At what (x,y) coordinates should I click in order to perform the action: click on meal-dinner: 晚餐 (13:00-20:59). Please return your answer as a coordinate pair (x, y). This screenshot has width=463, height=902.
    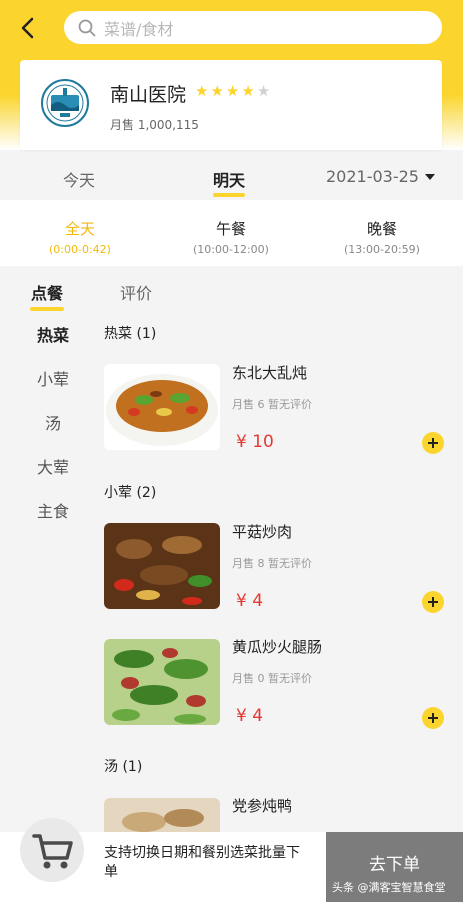
    Looking at the image, I should click on (382, 237).